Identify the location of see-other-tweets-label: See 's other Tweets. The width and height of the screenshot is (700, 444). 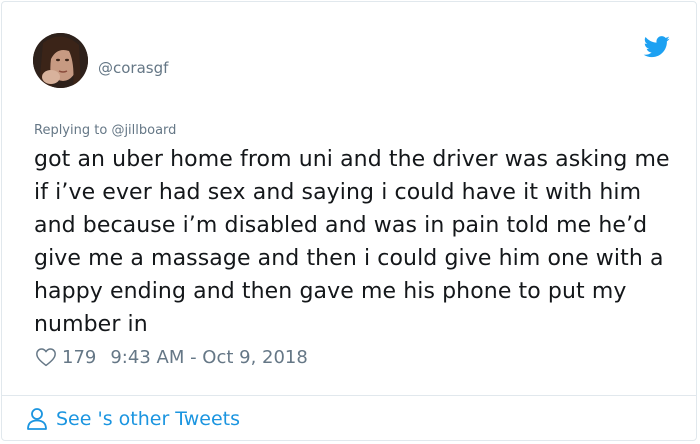
(148, 419).